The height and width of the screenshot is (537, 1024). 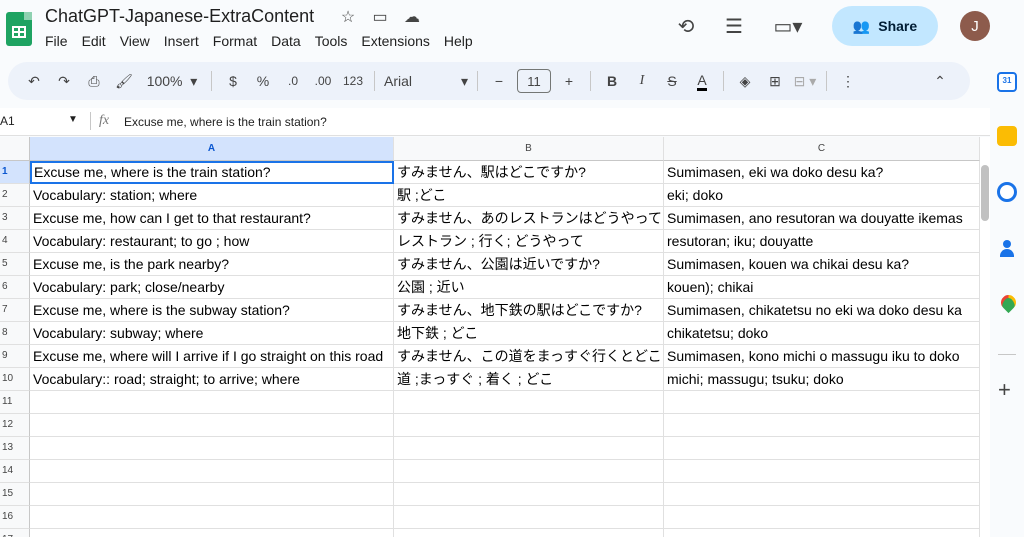 I want to click on menu-edit: Edit, so click(x=94, y=41).